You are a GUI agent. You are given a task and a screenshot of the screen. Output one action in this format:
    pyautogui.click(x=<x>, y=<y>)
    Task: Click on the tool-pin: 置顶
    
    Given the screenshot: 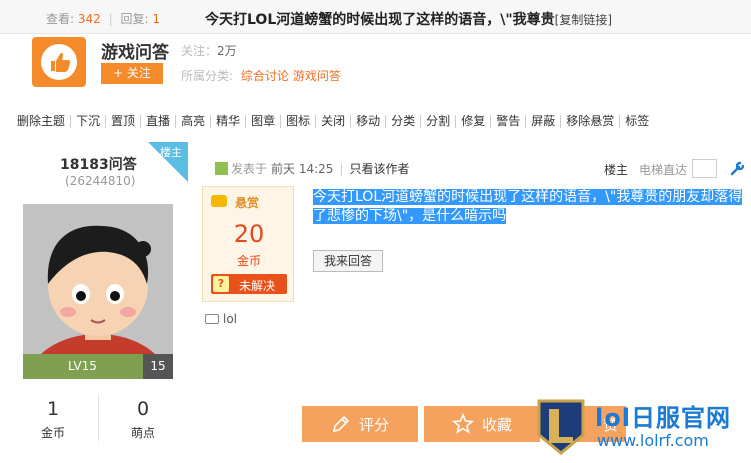 What is the action you would take?
    pyautogui.click(x=122, y=121)
    